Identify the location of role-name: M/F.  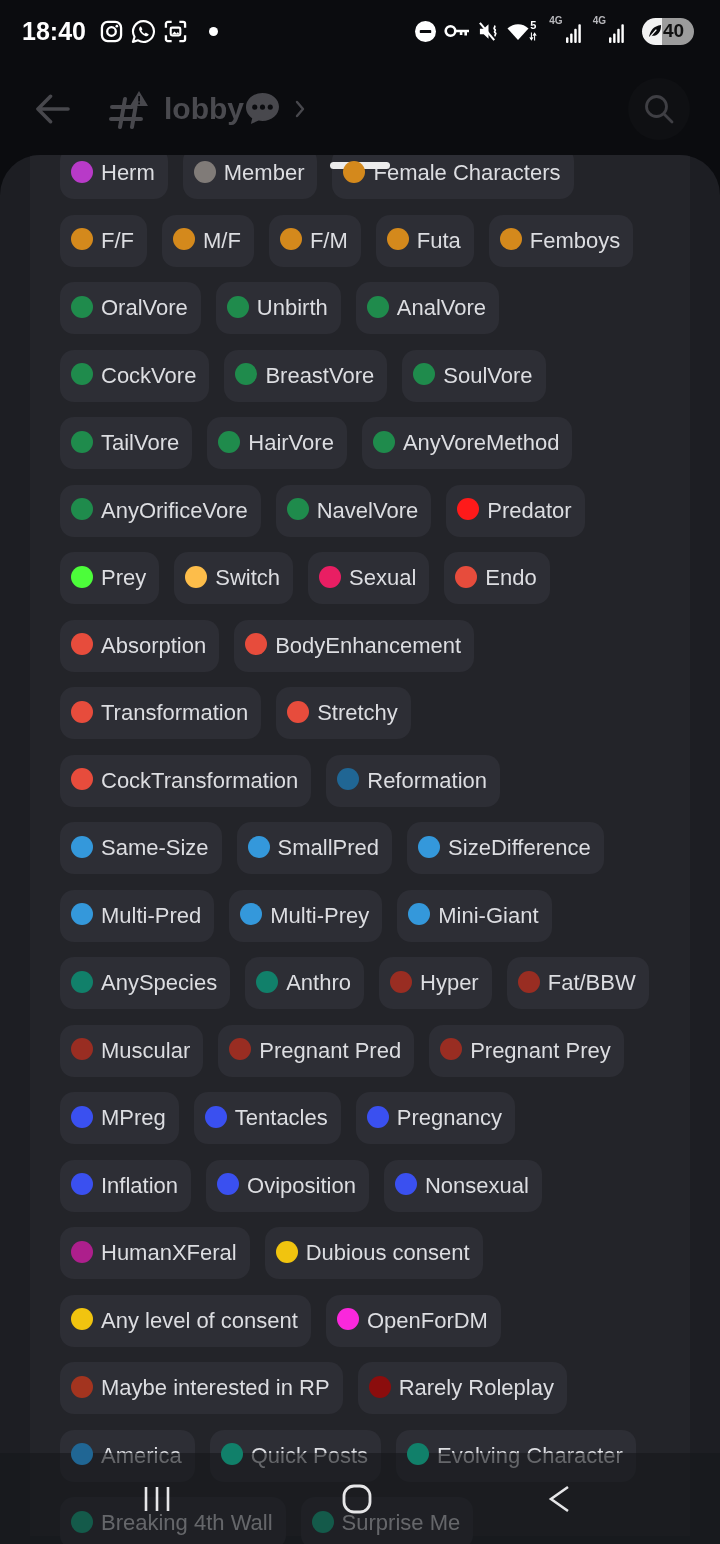
(222, 240).